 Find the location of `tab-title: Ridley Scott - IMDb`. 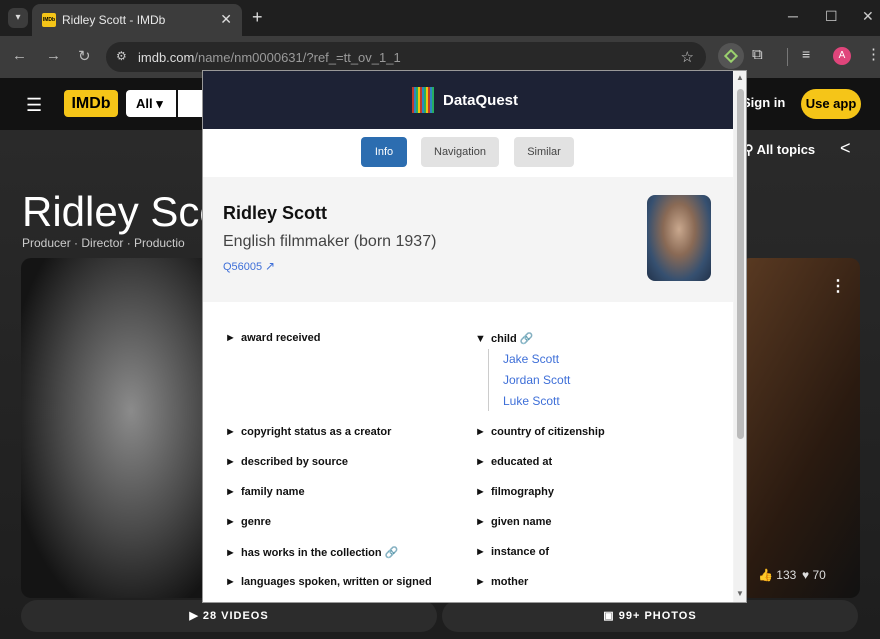

tab-title: Ridley Scott - IMDb is located at coordinates (114, 20).